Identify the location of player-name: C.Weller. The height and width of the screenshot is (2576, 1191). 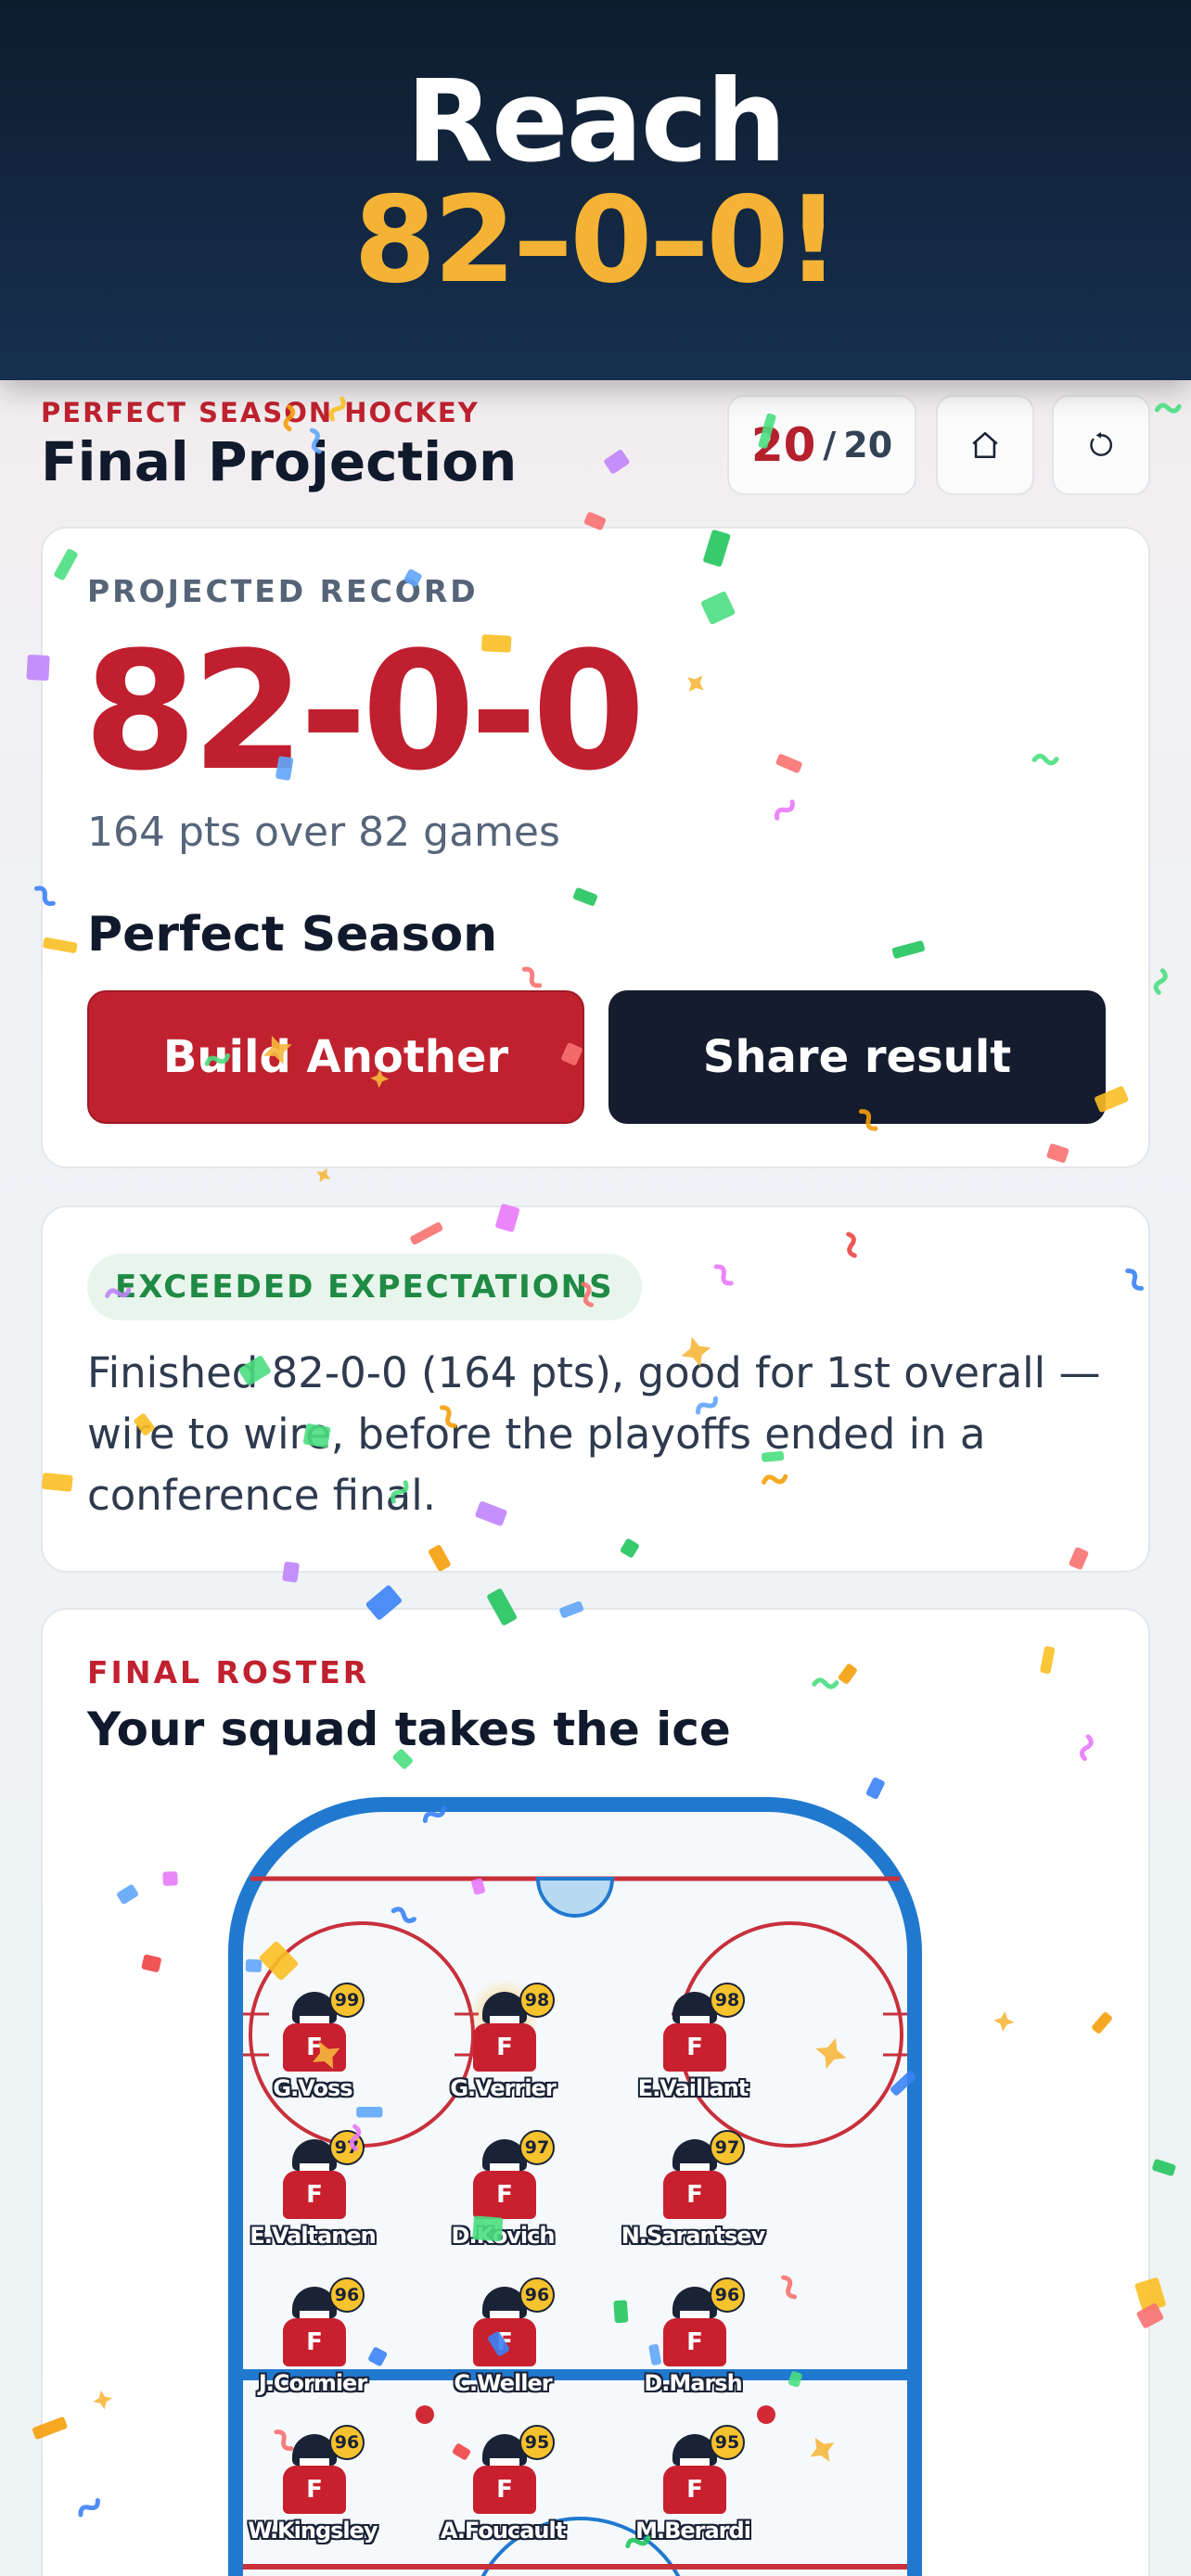
(503, 2383).